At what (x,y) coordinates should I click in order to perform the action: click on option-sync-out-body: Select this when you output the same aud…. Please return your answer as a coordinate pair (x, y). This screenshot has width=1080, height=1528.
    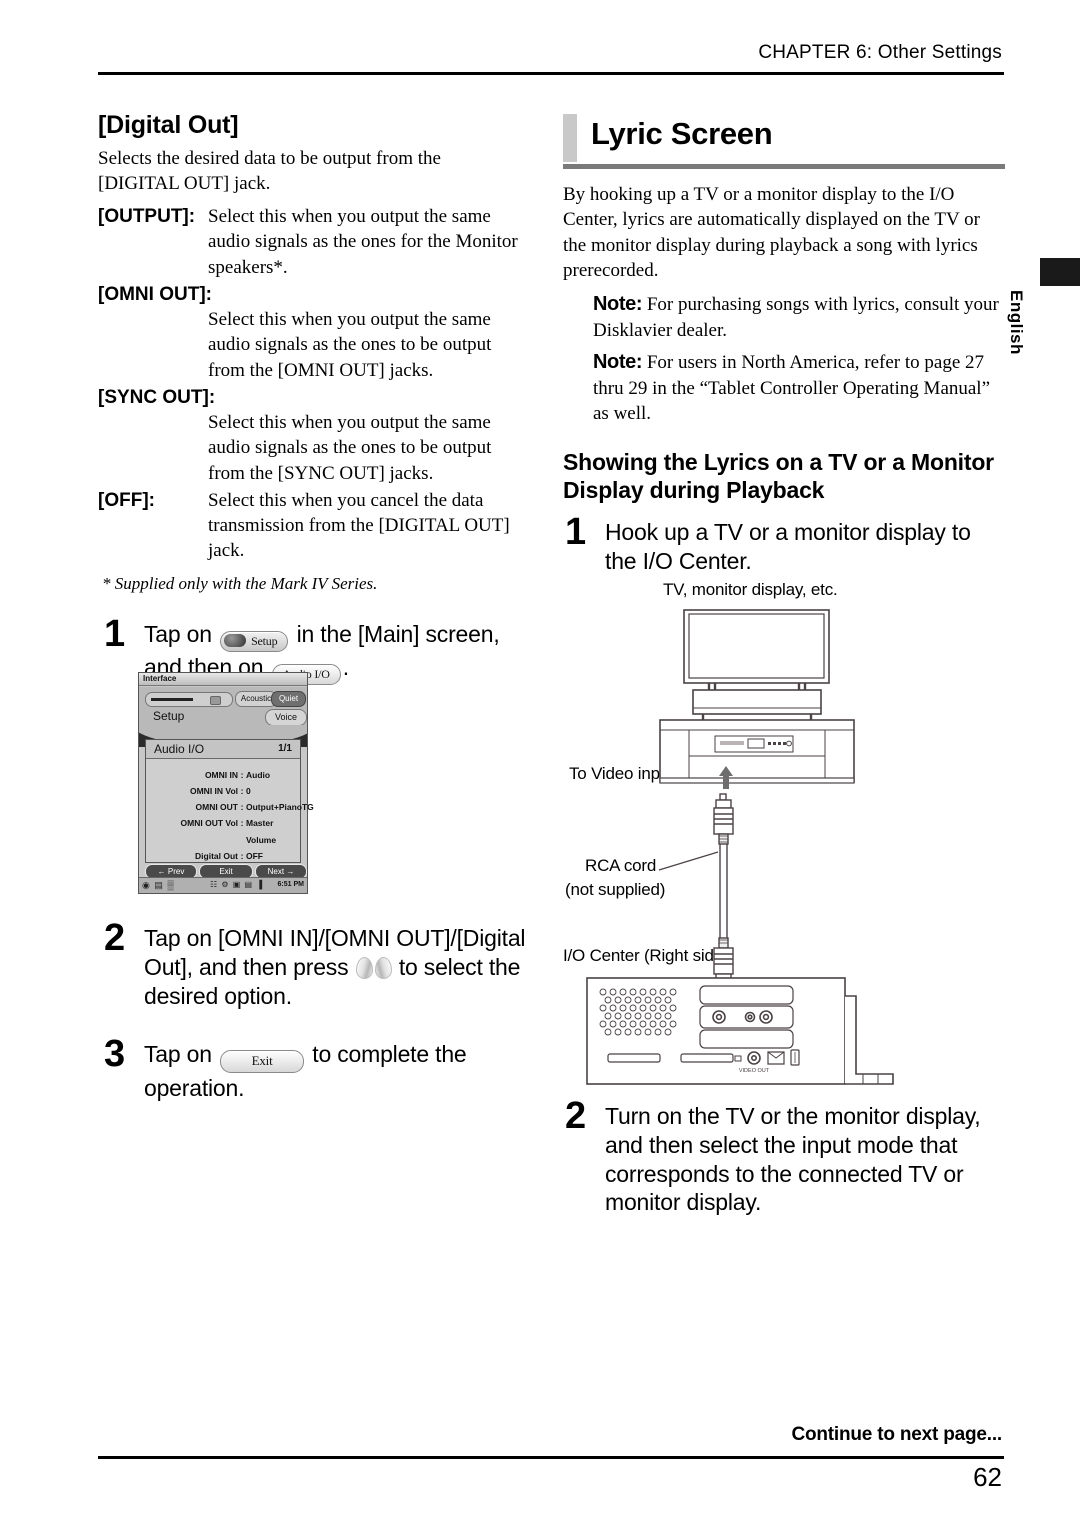
    Looking at the image, I should click on (350, 448).